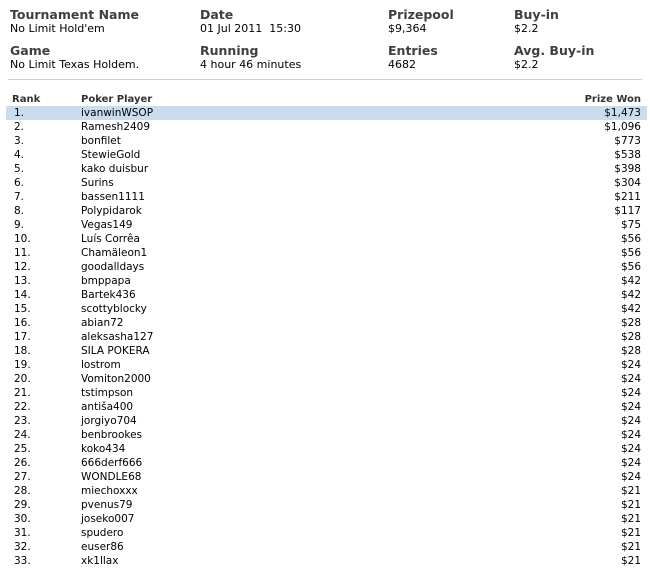  What do you see at coordinates (30, 50) in the screenshot?
I see `game-label: Game` at bounding box center [30, 50].